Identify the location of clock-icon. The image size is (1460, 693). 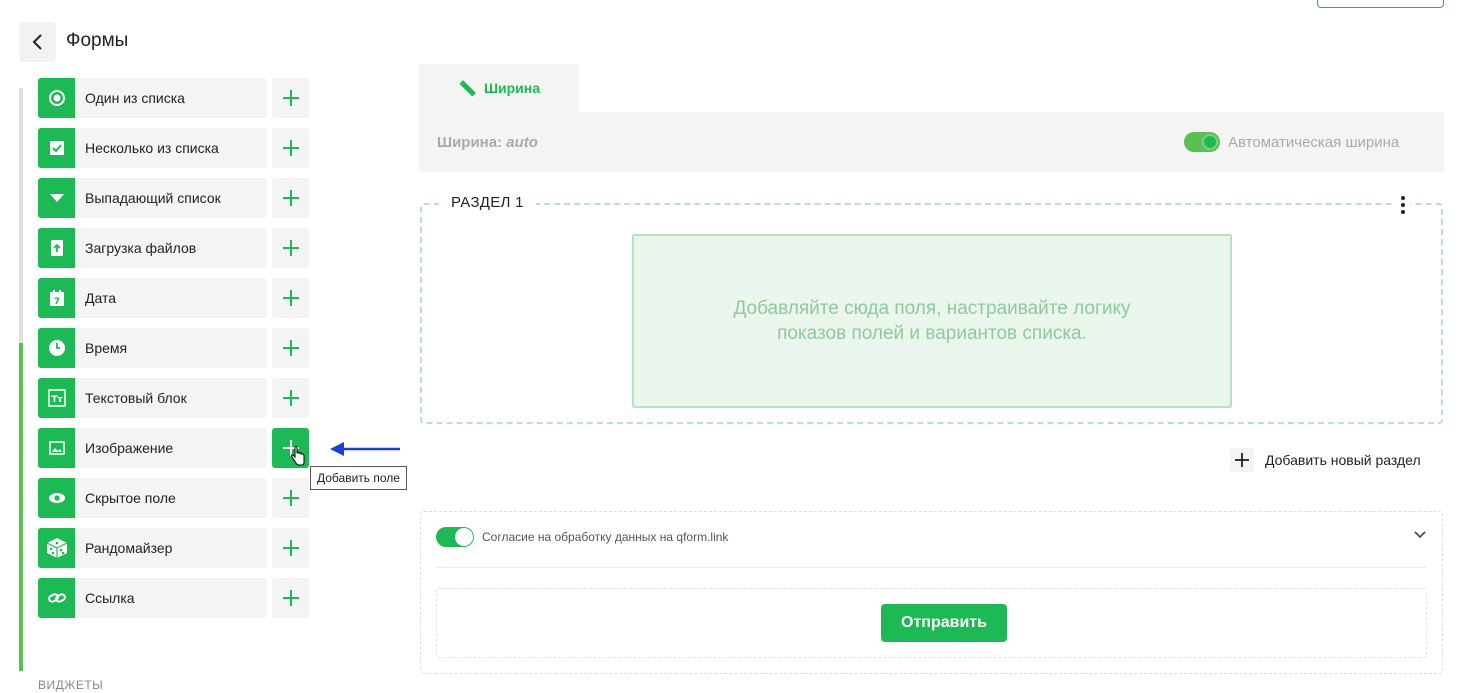
(56, 348).